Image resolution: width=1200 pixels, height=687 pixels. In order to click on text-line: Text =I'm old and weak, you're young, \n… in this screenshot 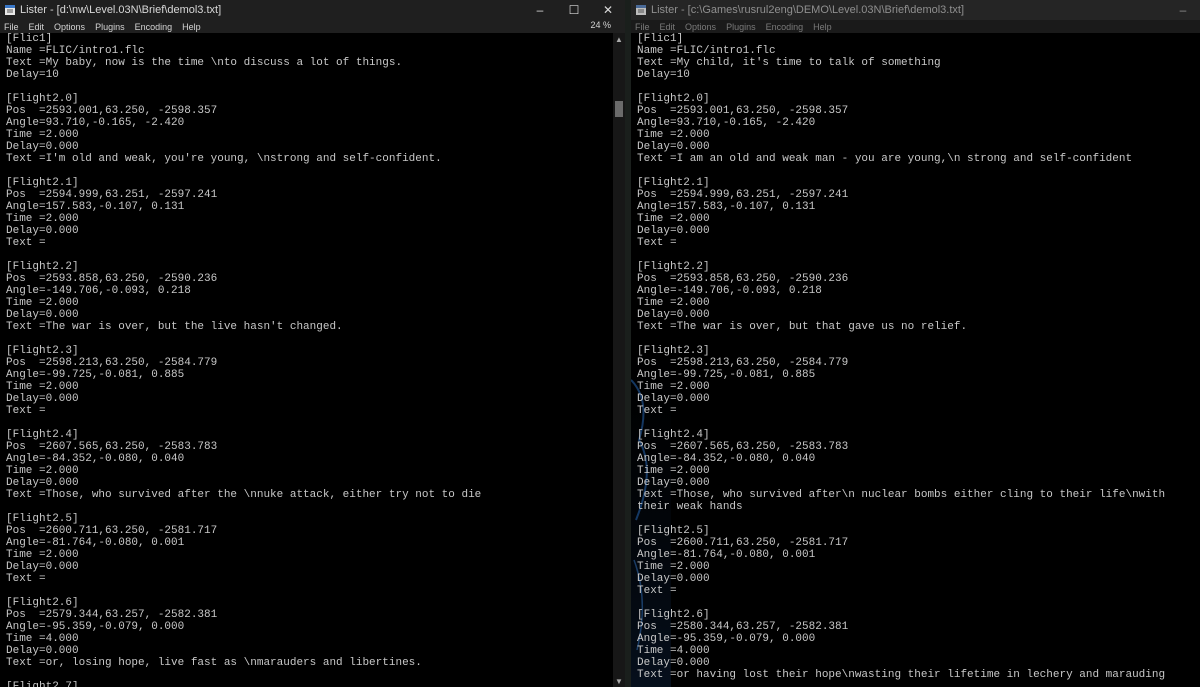, I will do `click(224, 159)`.